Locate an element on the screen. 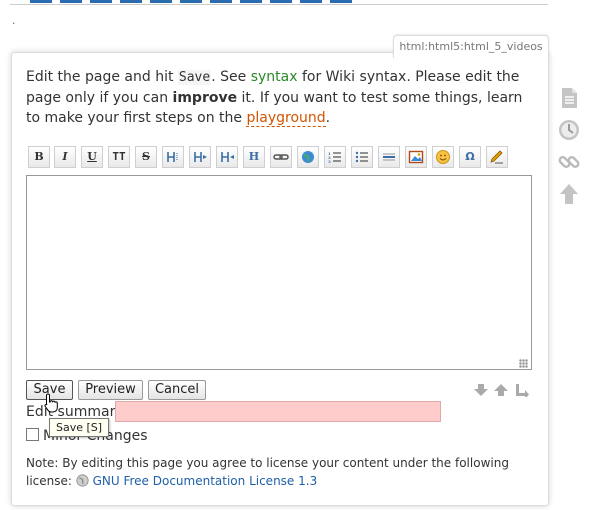  unordered-list-icon is located at coordinates (361, 157).